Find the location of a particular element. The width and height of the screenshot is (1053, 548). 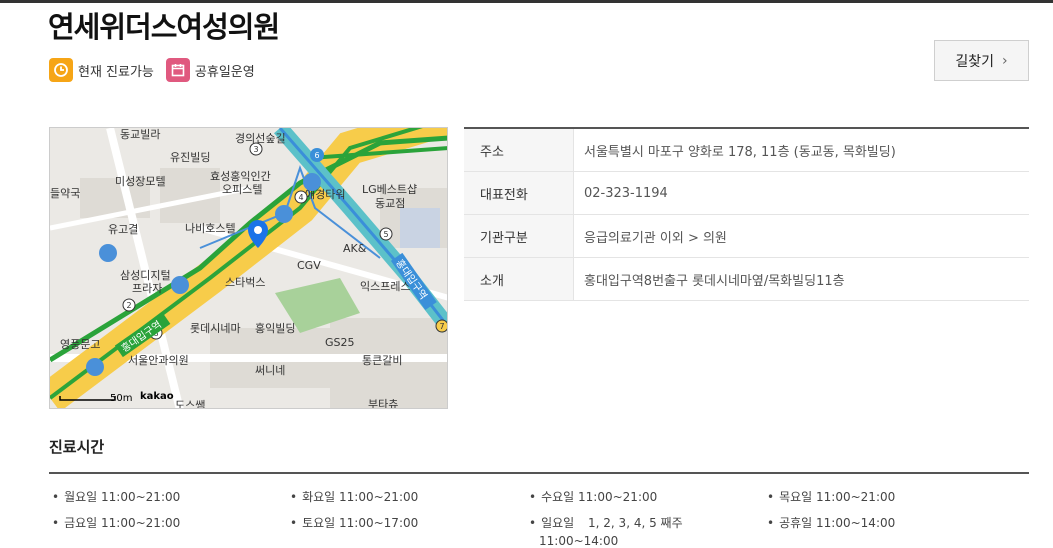

info-row-address: 주소 서울특별시 마포구 양화로 178, 11층 (동교동, 목화빌딩) is located at coordinates (746, 150).